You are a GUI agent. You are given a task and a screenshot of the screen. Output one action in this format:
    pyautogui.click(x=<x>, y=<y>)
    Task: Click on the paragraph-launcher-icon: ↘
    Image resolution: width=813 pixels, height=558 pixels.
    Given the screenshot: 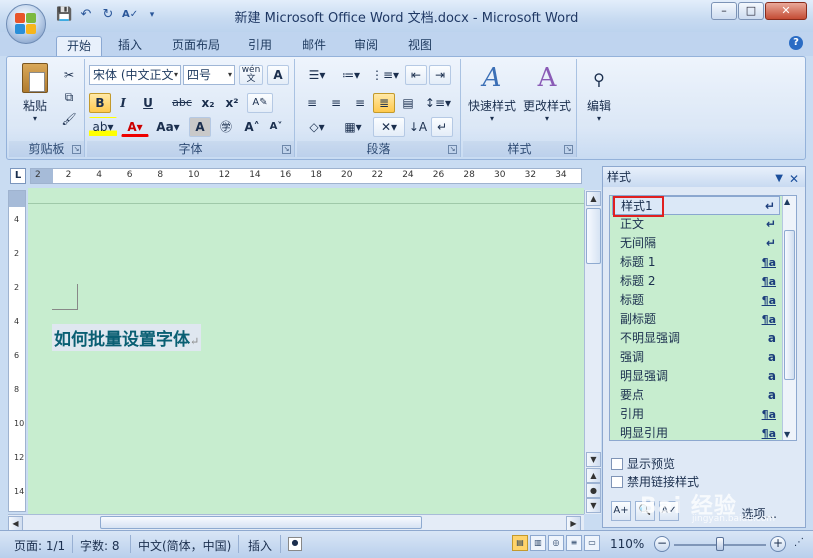 What is the action you would take?
    pyautogui.click(x=452, y=149)
    